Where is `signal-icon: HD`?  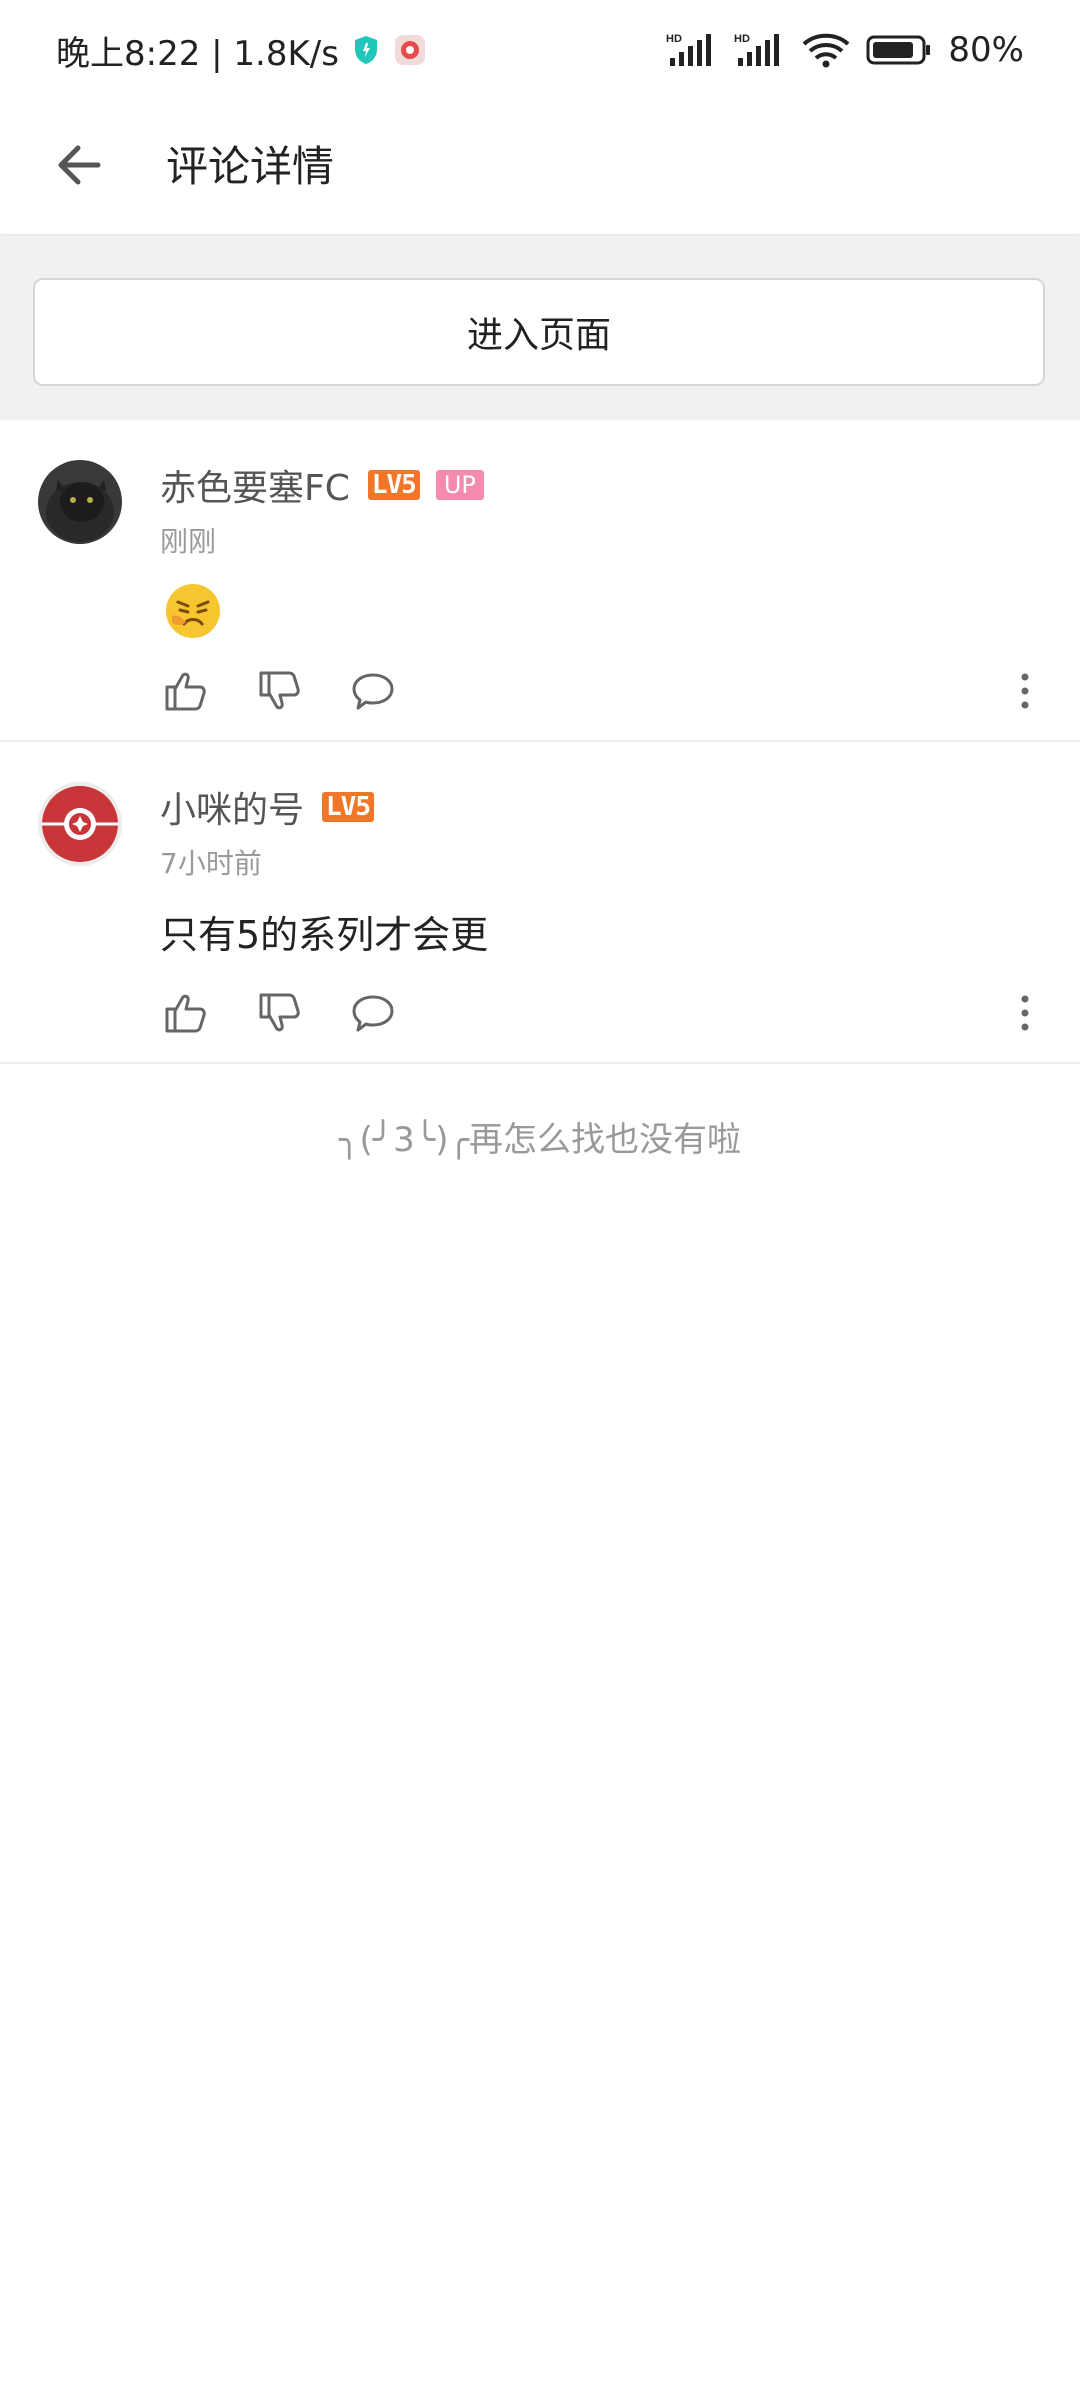 signal-icon: HD is located at coordinates (692, 50).